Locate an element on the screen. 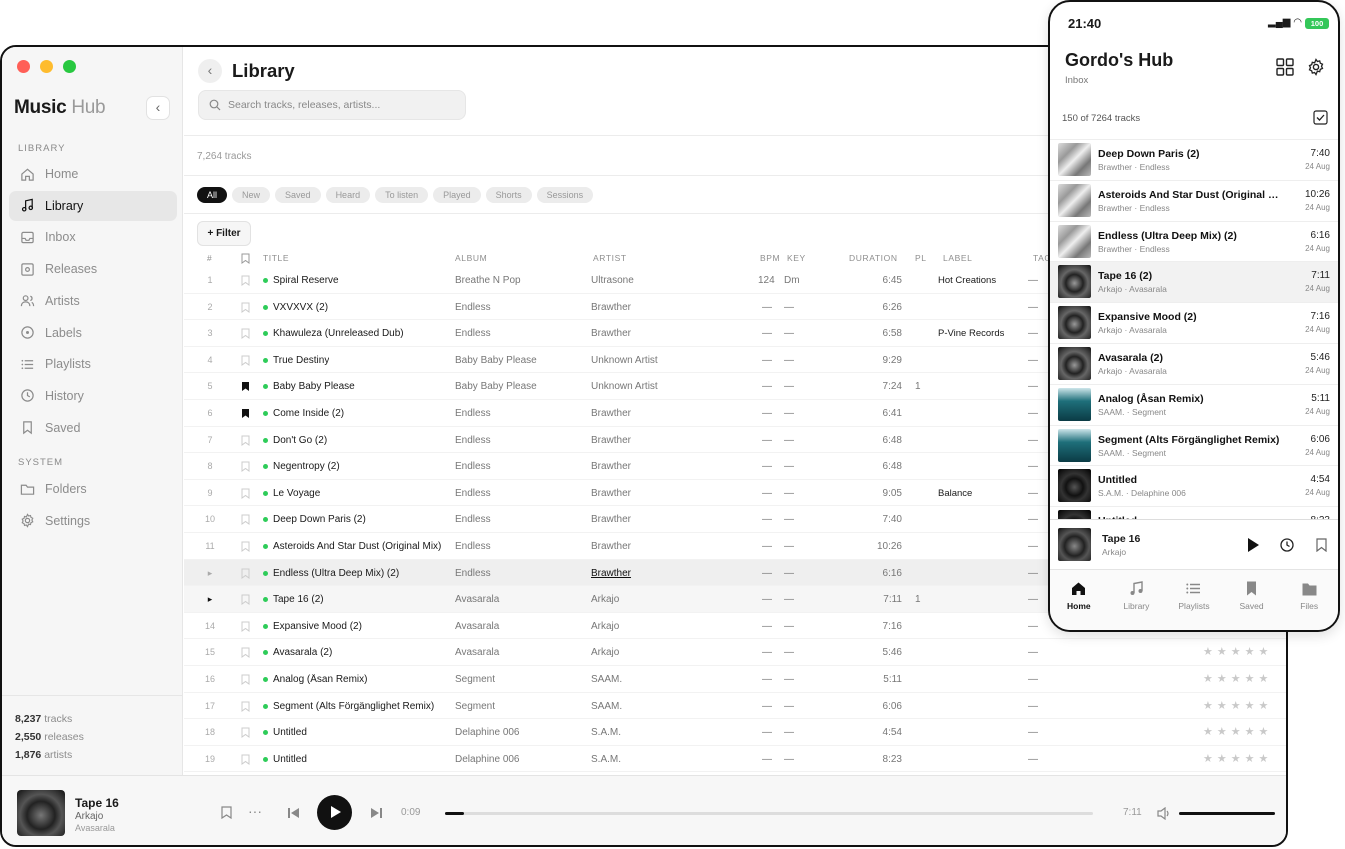 This screenshot has width=1345, height=849. track-title: Tape 16 (2) is located at coordinates (298, 599).